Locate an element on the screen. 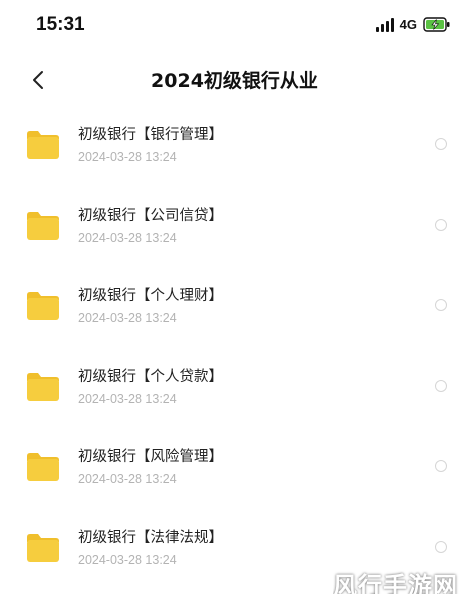 The image size is (469, 600). status-bar: 15:31 4G is located at coordinates (234, 28).